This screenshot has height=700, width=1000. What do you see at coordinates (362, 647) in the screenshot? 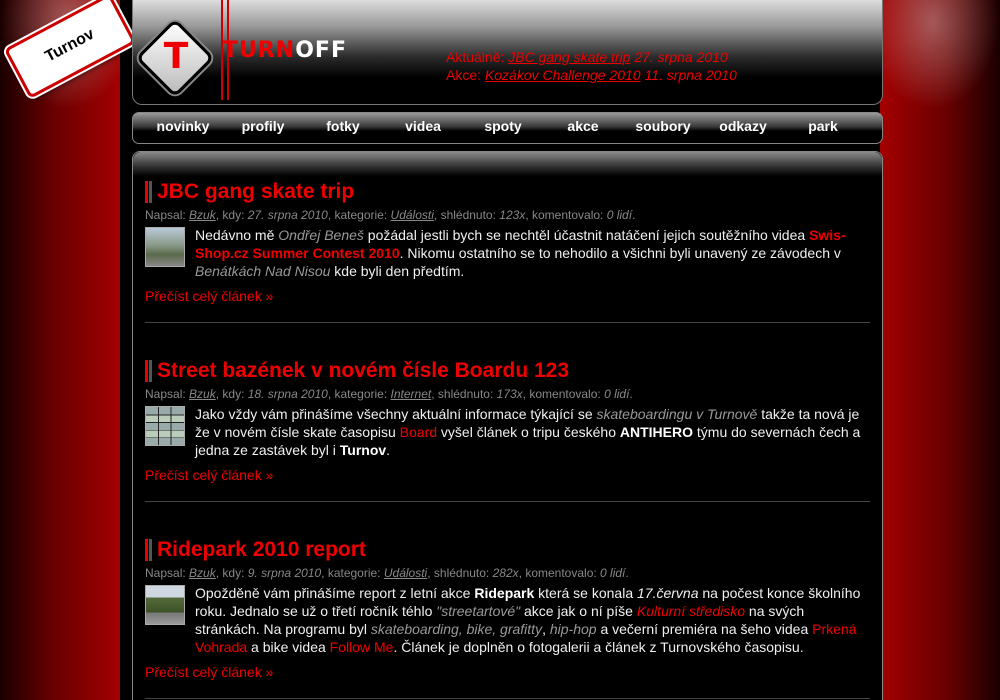
I see `text-link: Follow Me` at bounding box center [362, 647].